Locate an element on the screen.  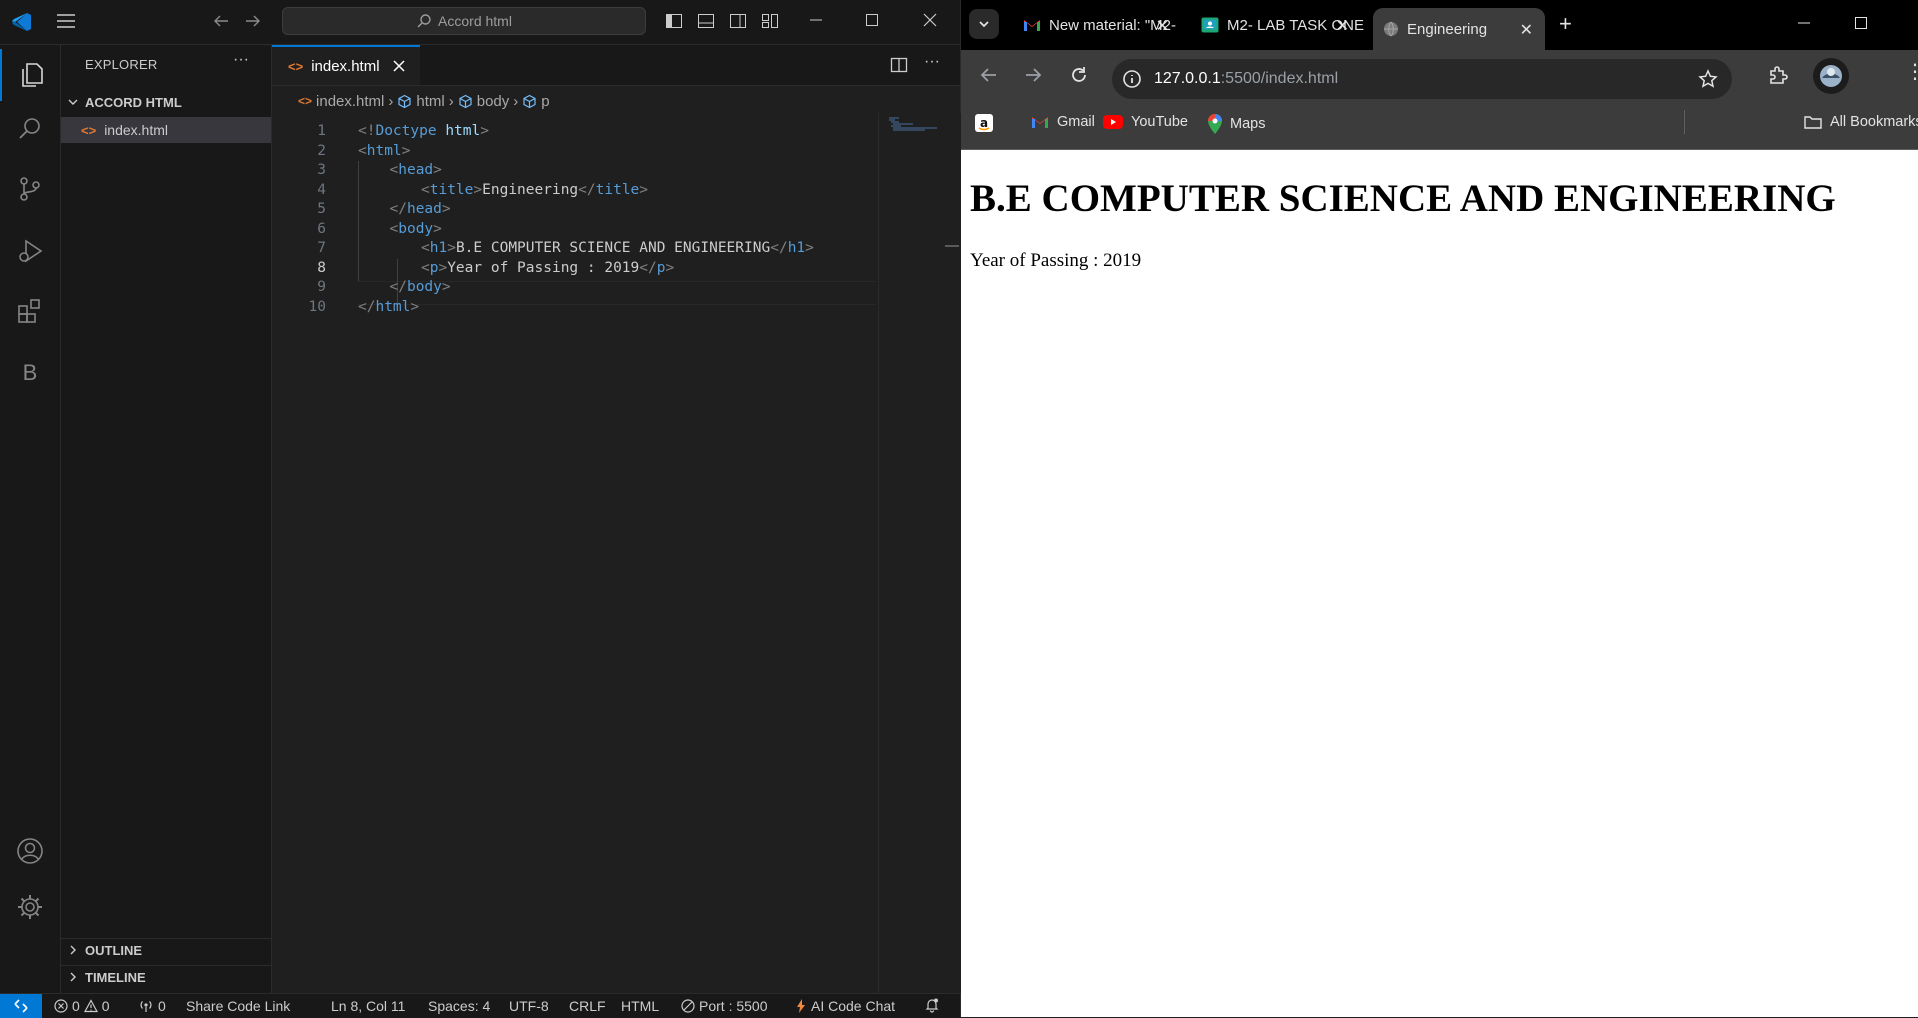
folder-header: ACCORD HTML is located at coordinates (166, 102).